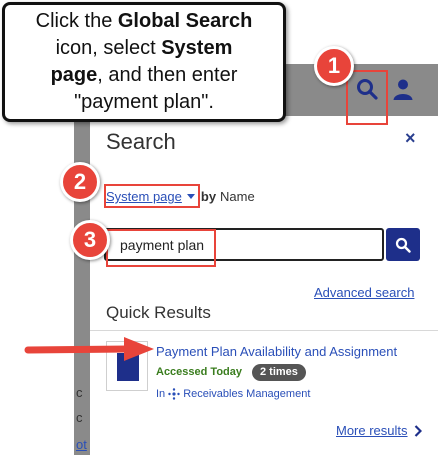  I want to click on callout-text: Click the, so click(76, 21).